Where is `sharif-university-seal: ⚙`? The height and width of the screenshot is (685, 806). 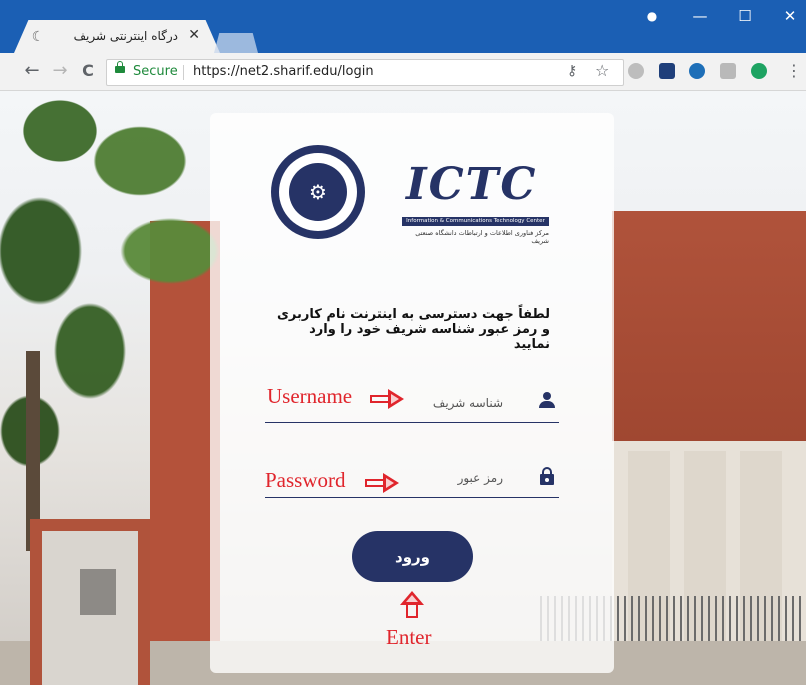 sharif-university-seal: ⚙ is located at coordinates (318, 192).